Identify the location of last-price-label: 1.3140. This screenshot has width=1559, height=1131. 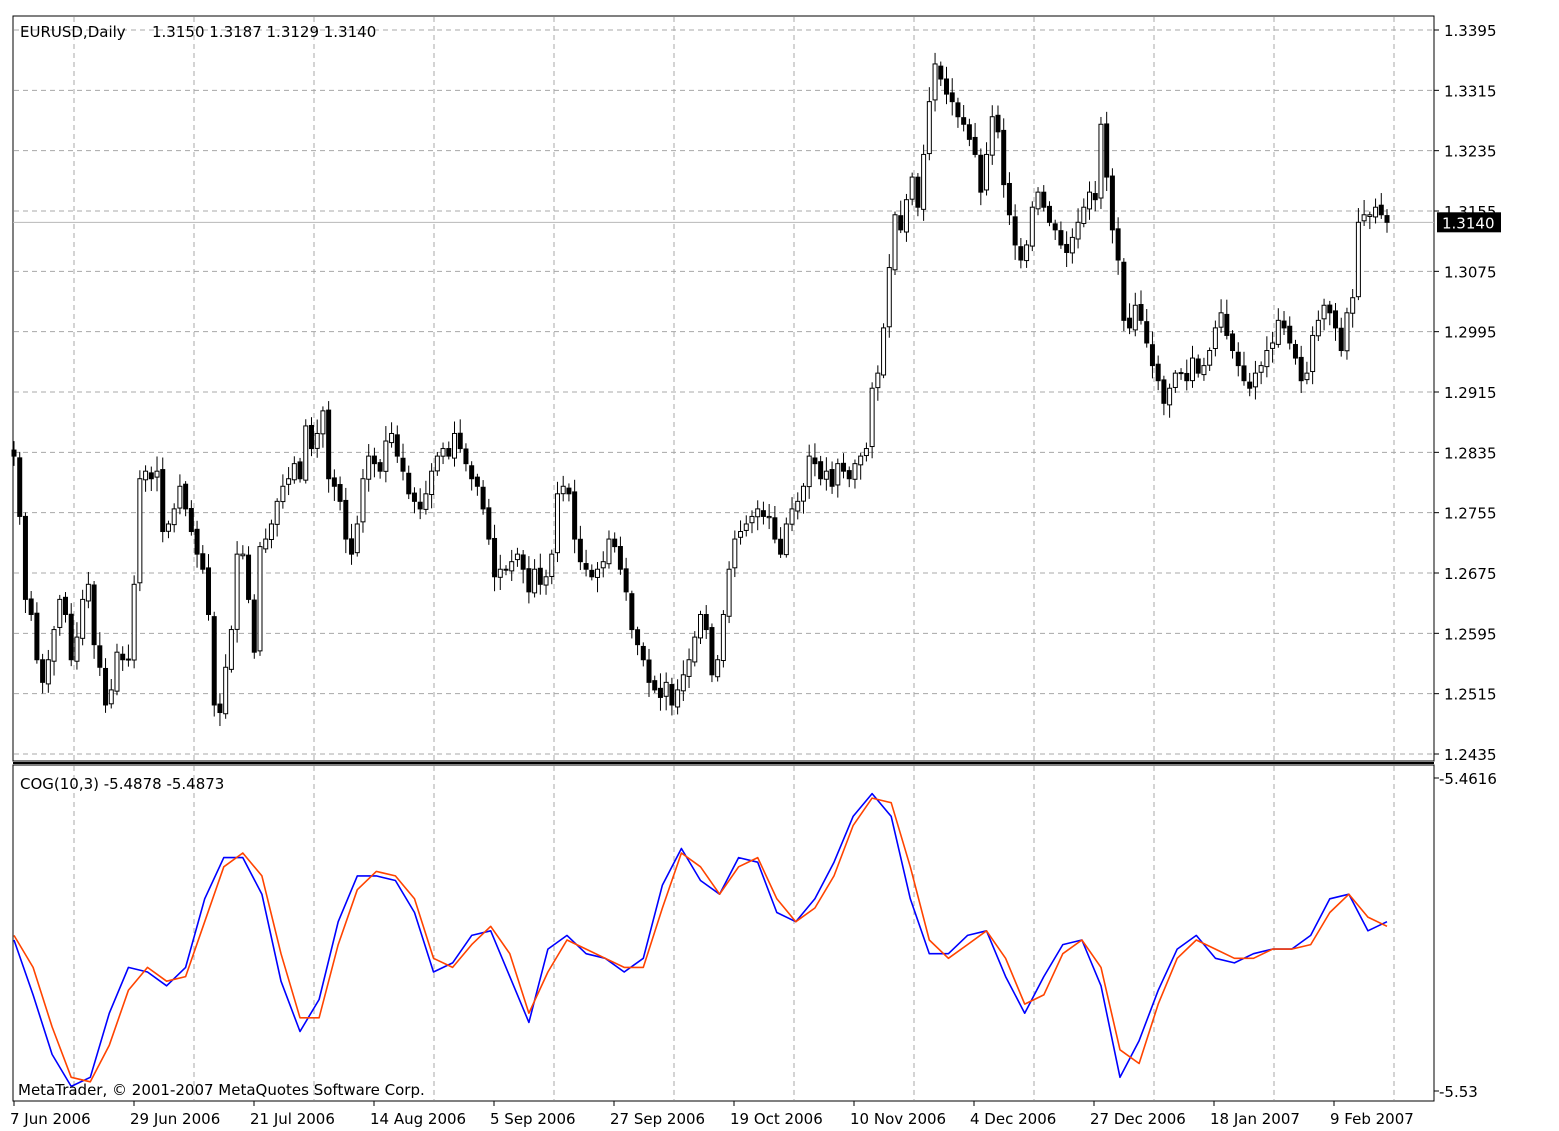
(1468, 223).